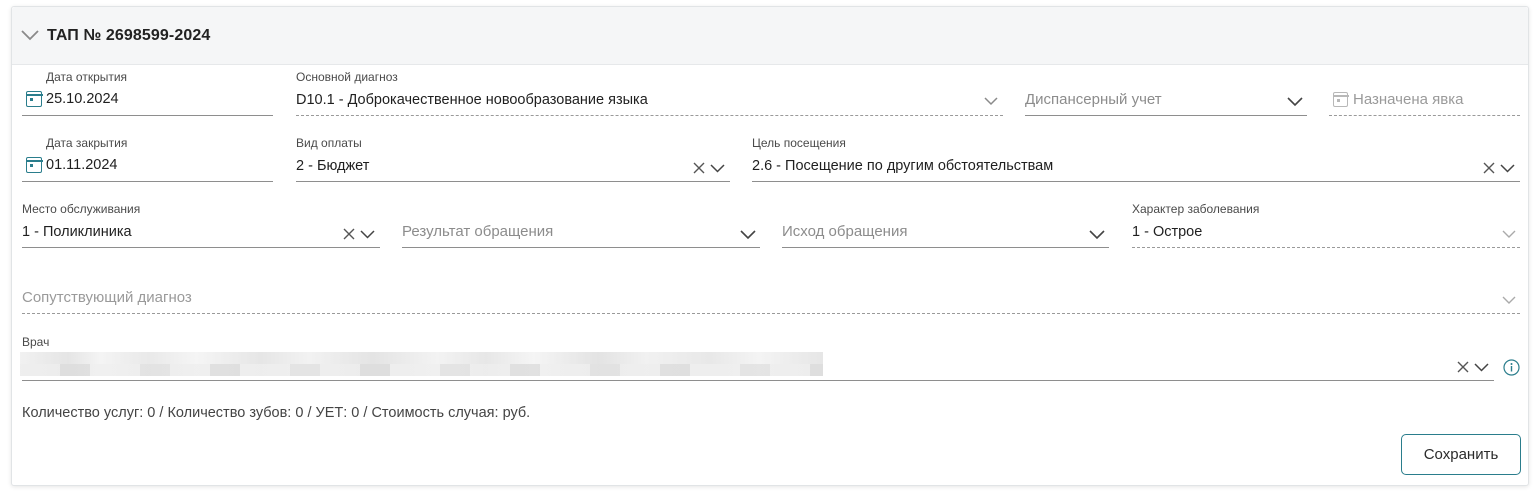 The width and height of the screenshot is (1538, 496). I want to click on appointment-label: Назначена явка, so click(1408, 99).